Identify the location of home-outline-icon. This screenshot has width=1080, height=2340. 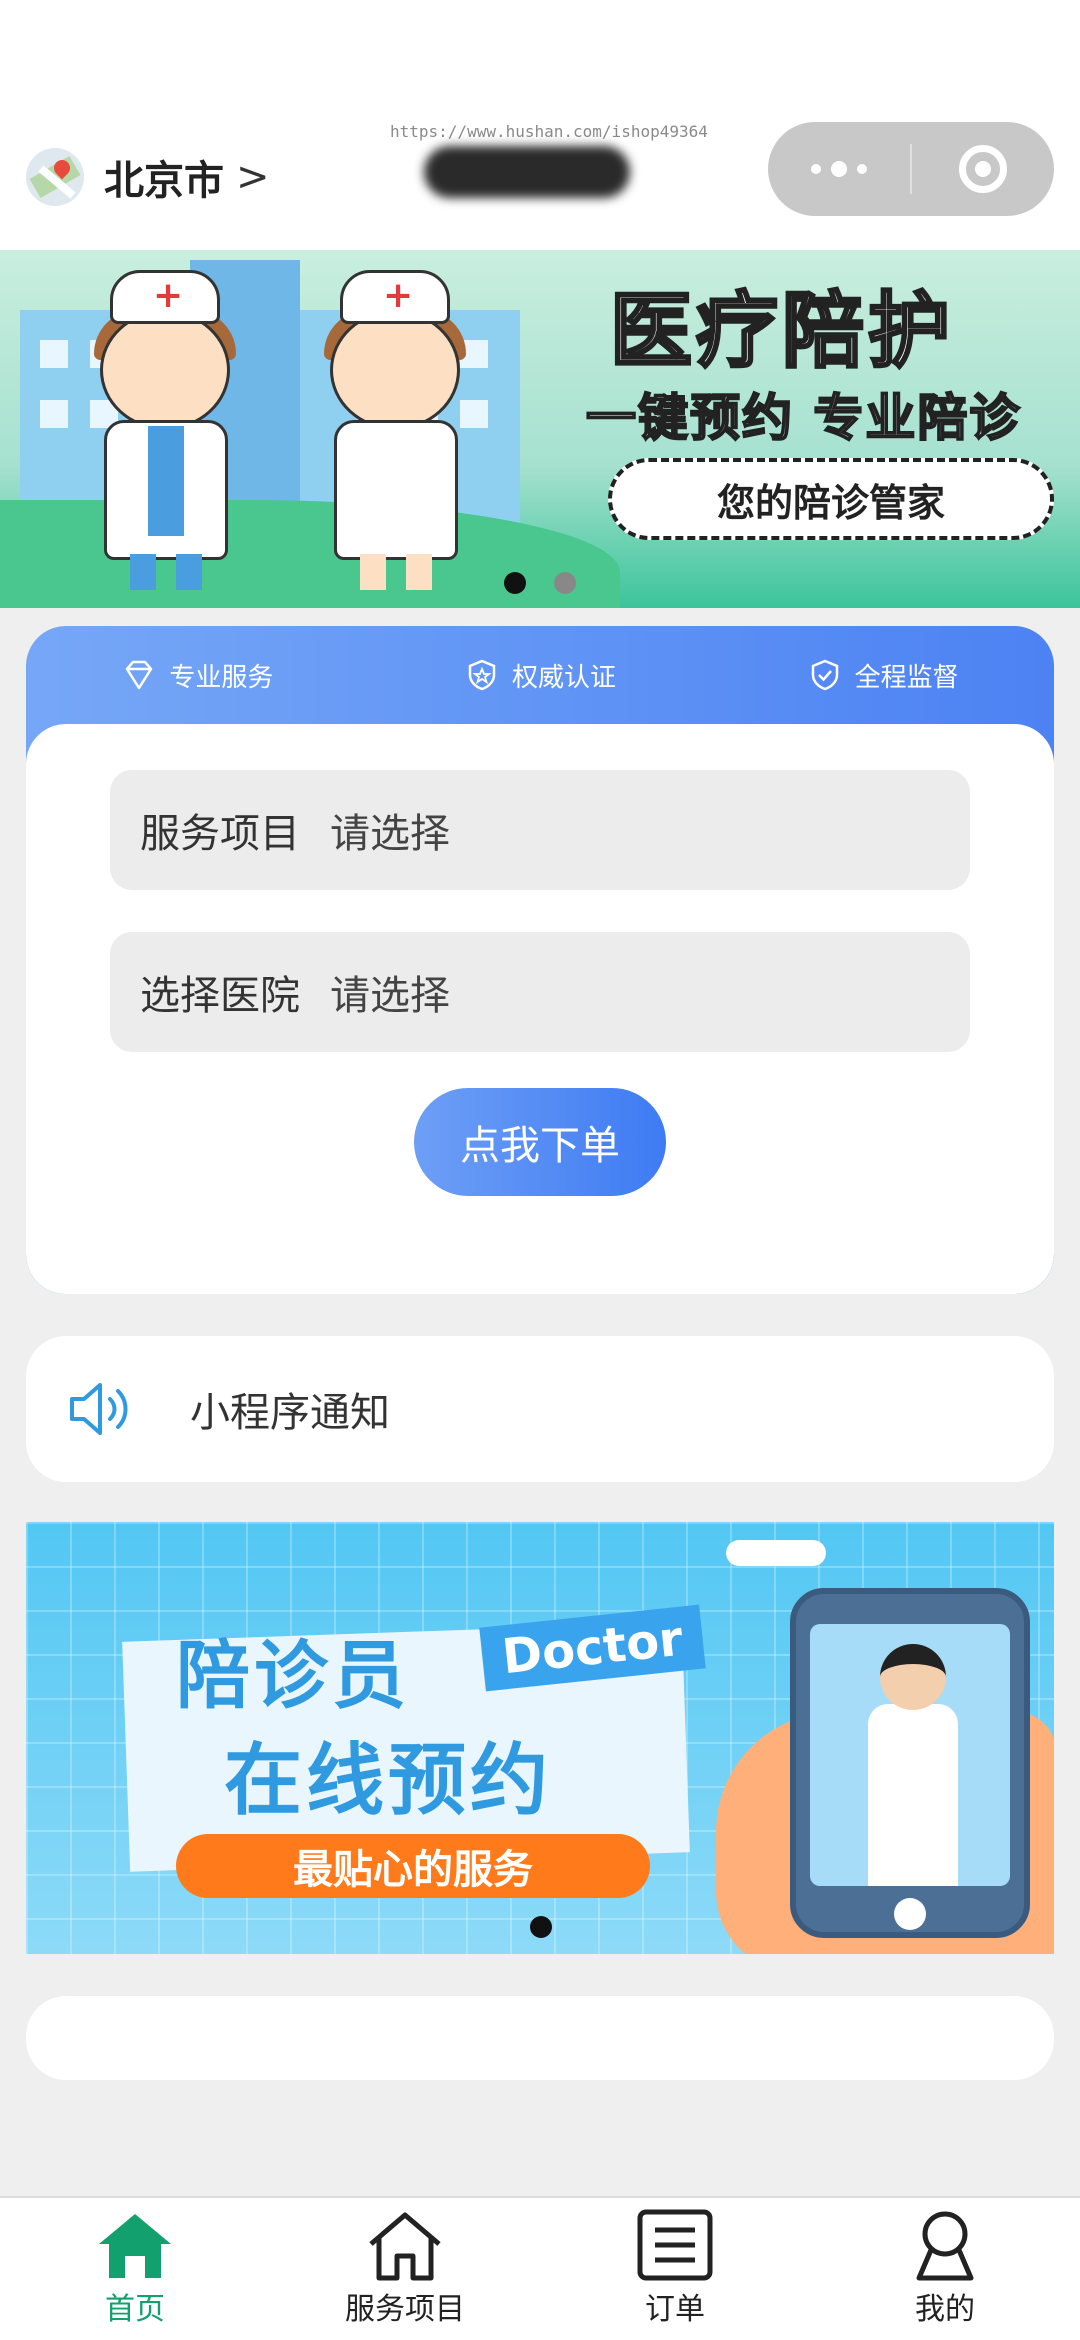
(405, 2246).